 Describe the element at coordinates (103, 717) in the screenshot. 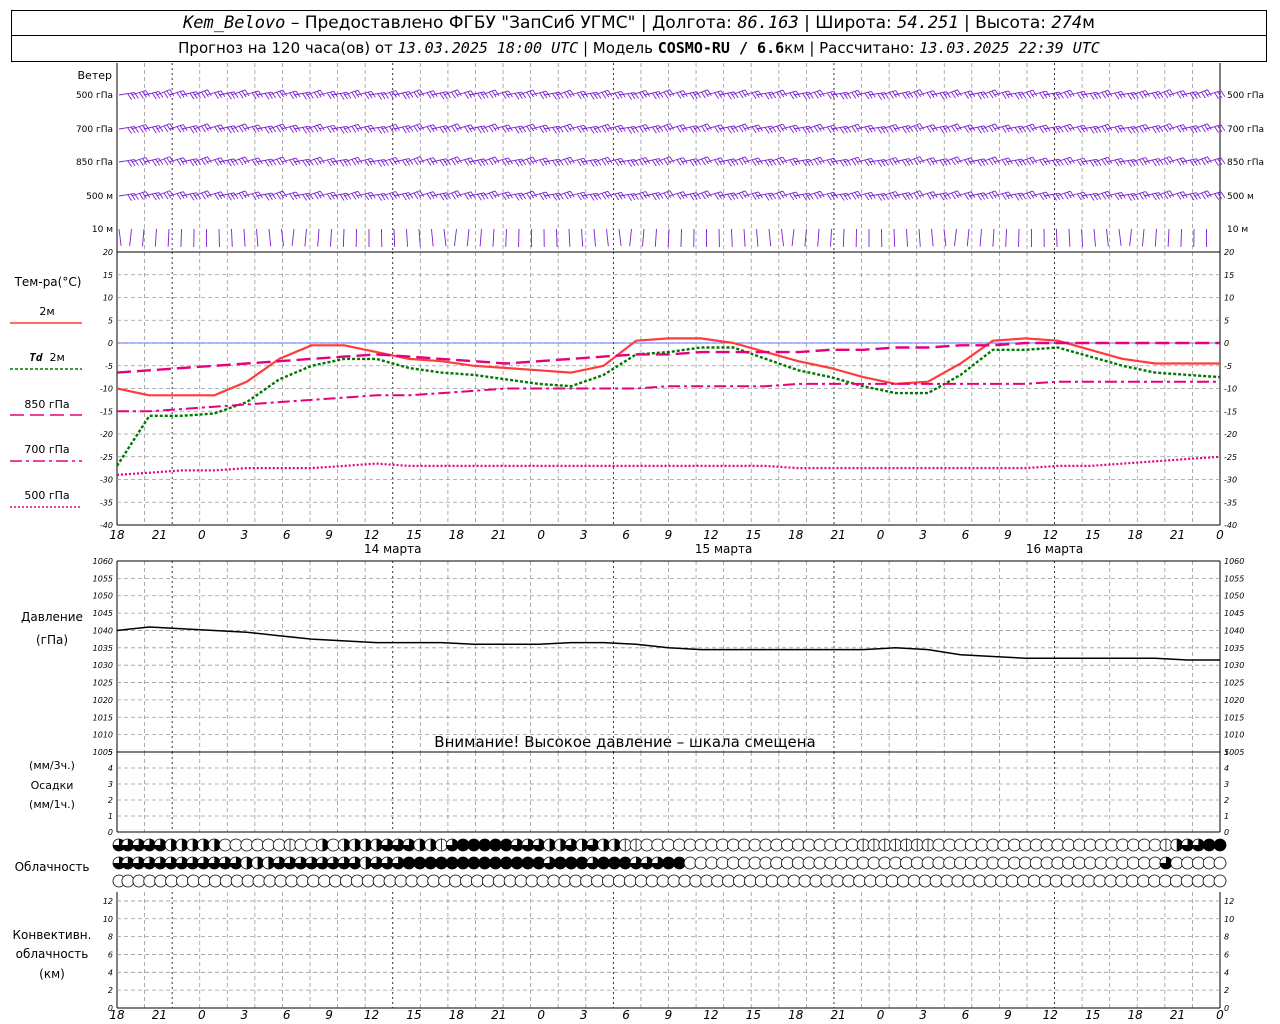

I see `pressure-ytick-left: 1015` at that location.